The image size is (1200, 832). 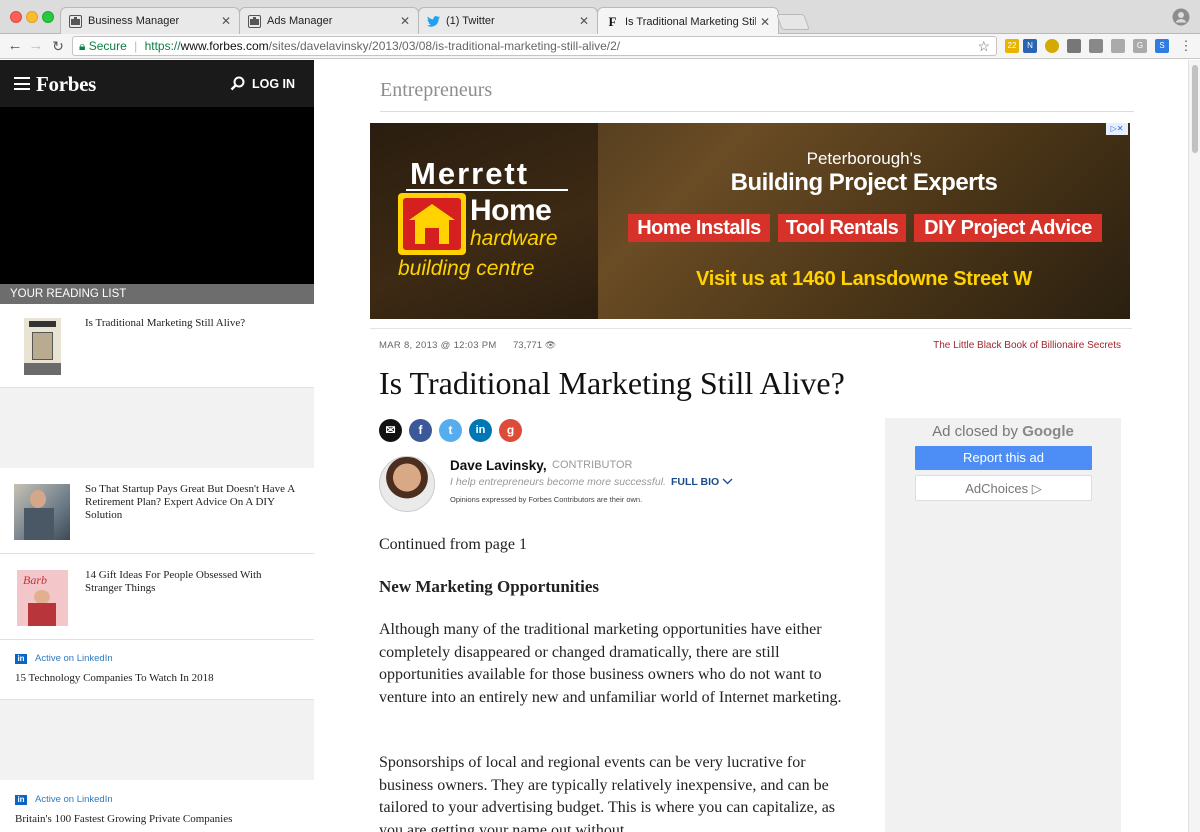 What do you see at coordinates (864, 279) in the screenshot?
I see `ad-visit-address: Visit us at 1460 Lansdowne Street W` at bounding box center [864, 279].